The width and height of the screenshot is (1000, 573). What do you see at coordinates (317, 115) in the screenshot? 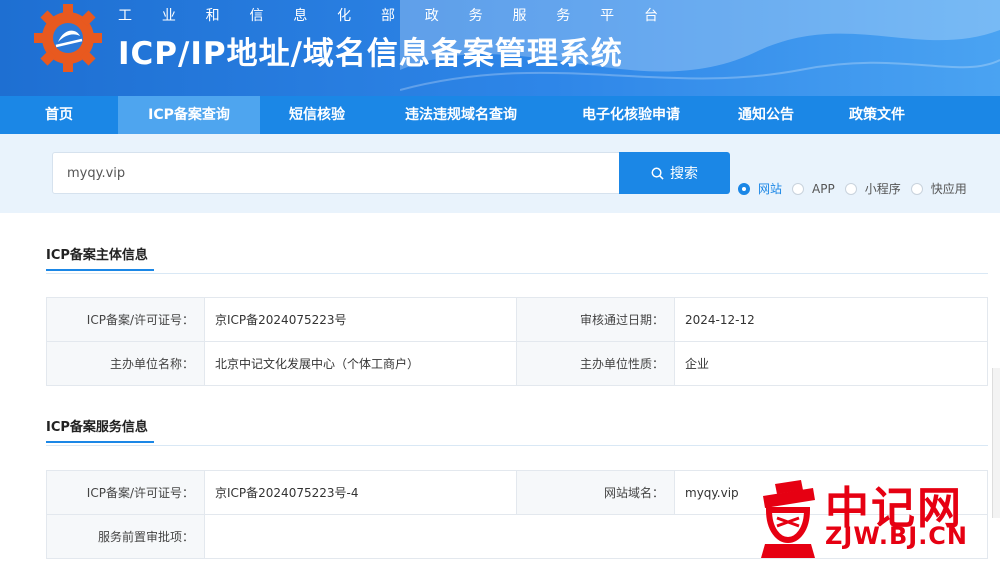
I see `nav-item-2: 短信核验` at bounding box center [317, 115].